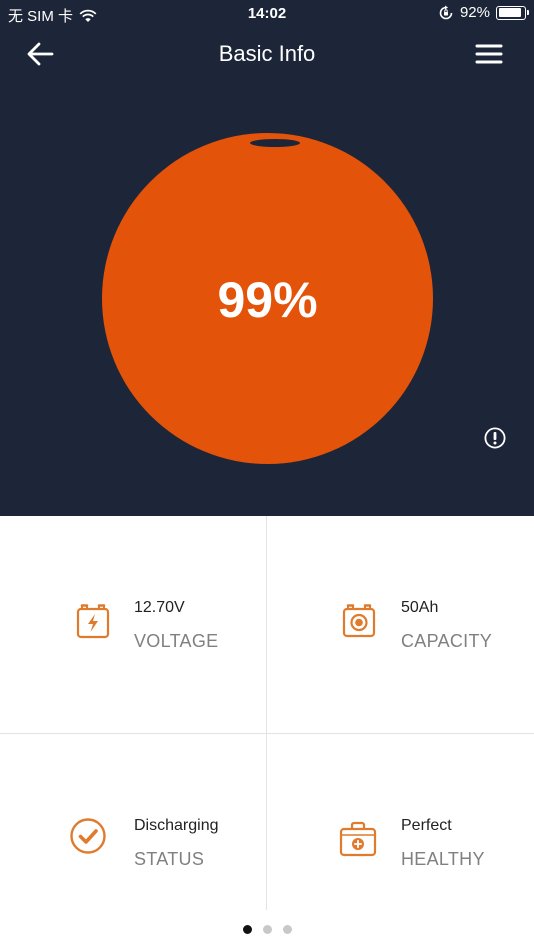 The height and width of the screenshot is (950, 534). Describe the element at coordinates (420, 607) in the screenshot. I see `capacity-value: 50Ah` at that location.